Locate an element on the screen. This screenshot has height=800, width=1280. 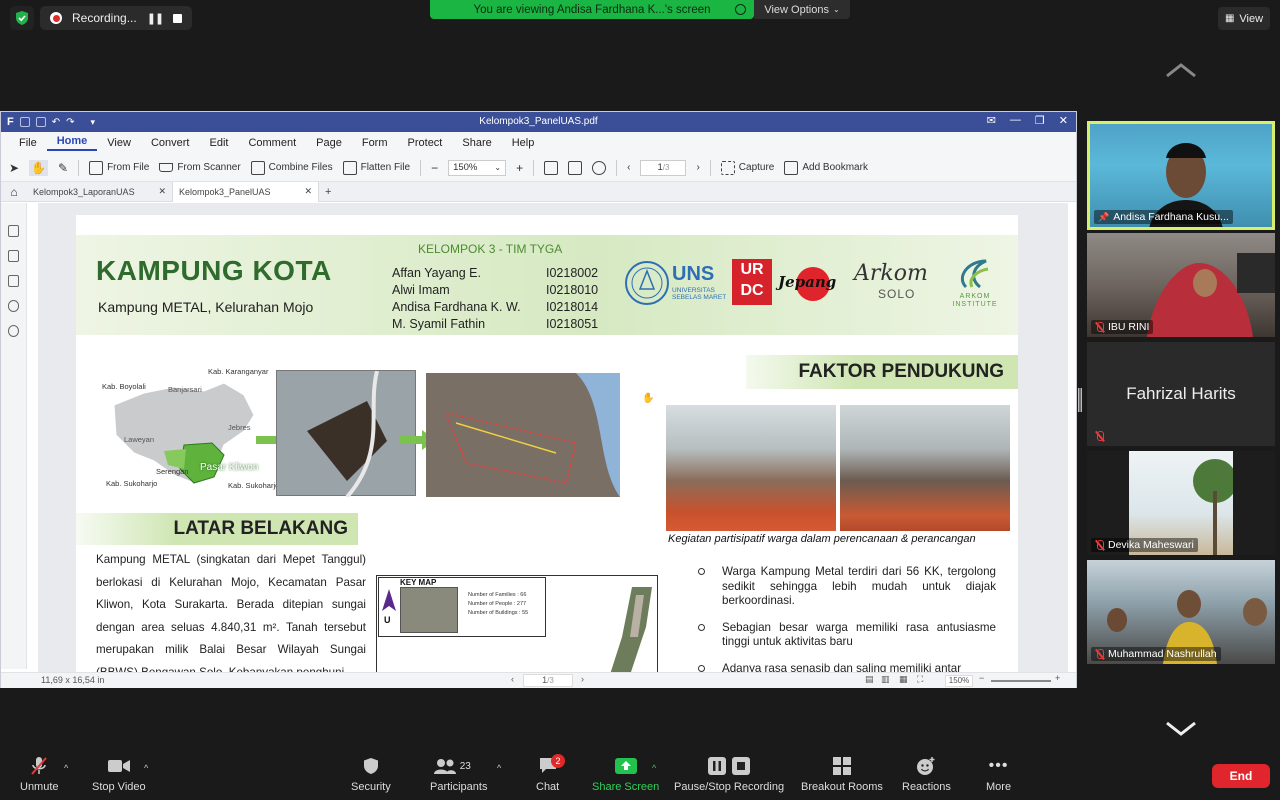
select-tool-icon: ➤ is located at coordinates (14, 168).